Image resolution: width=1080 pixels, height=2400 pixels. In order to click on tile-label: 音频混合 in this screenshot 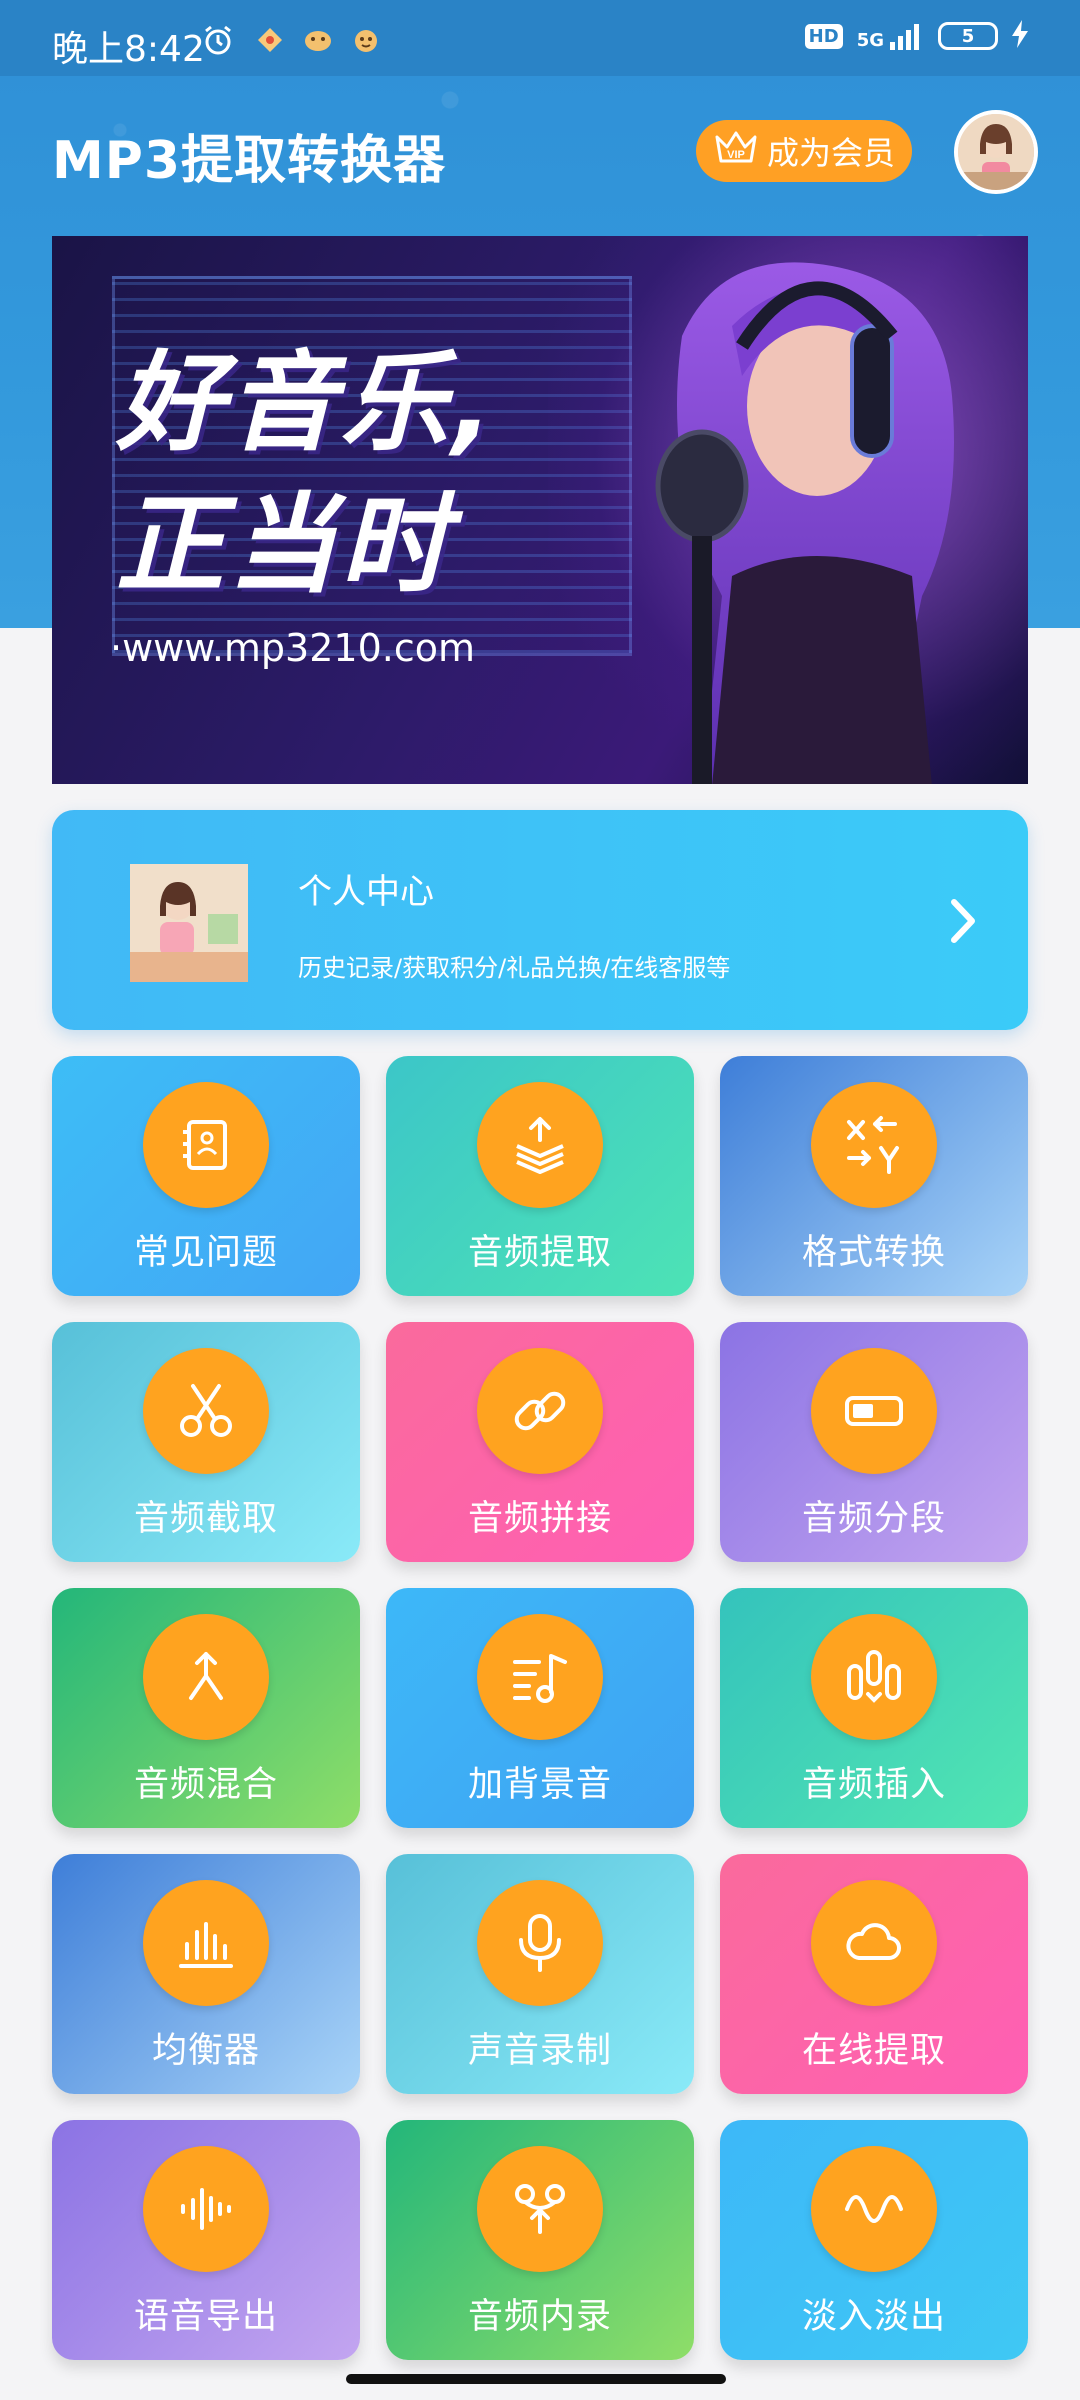, I will do `click(205, 1785)`.